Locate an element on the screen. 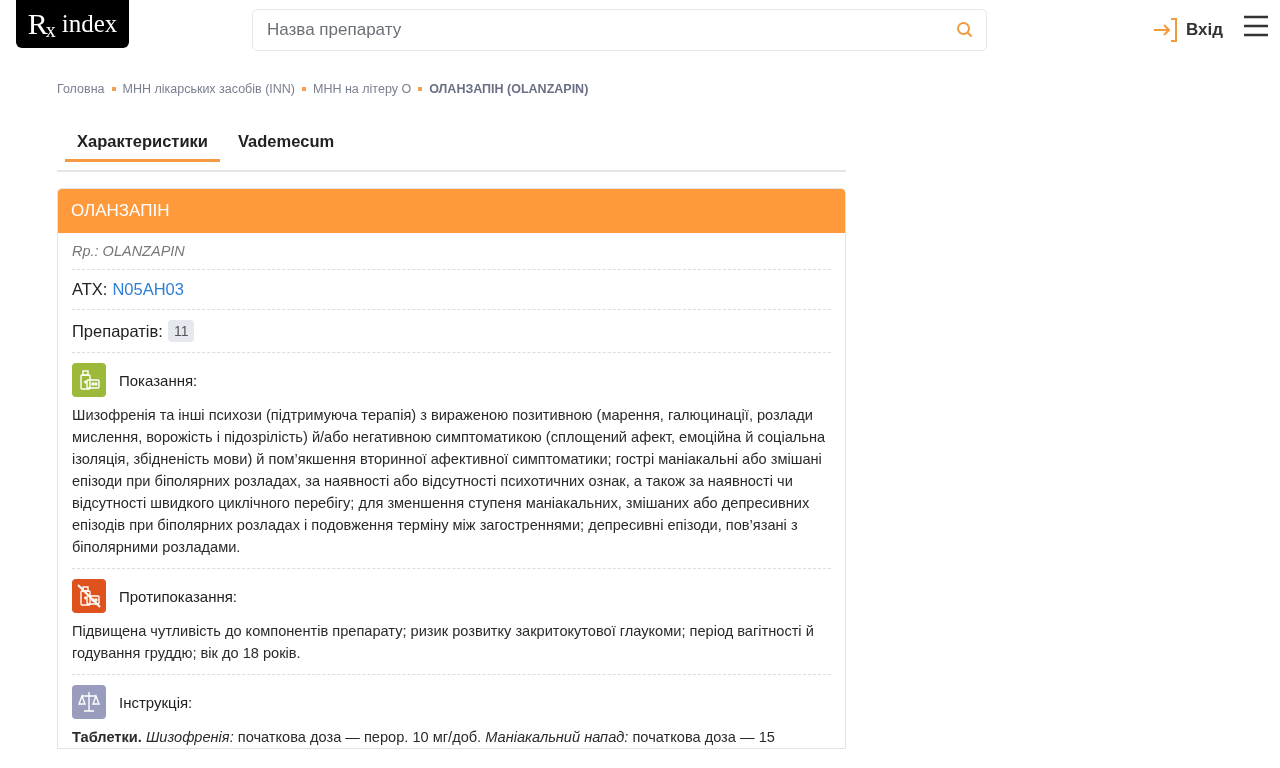  count-label: Препаратів: is located at coordinates (117, 331).